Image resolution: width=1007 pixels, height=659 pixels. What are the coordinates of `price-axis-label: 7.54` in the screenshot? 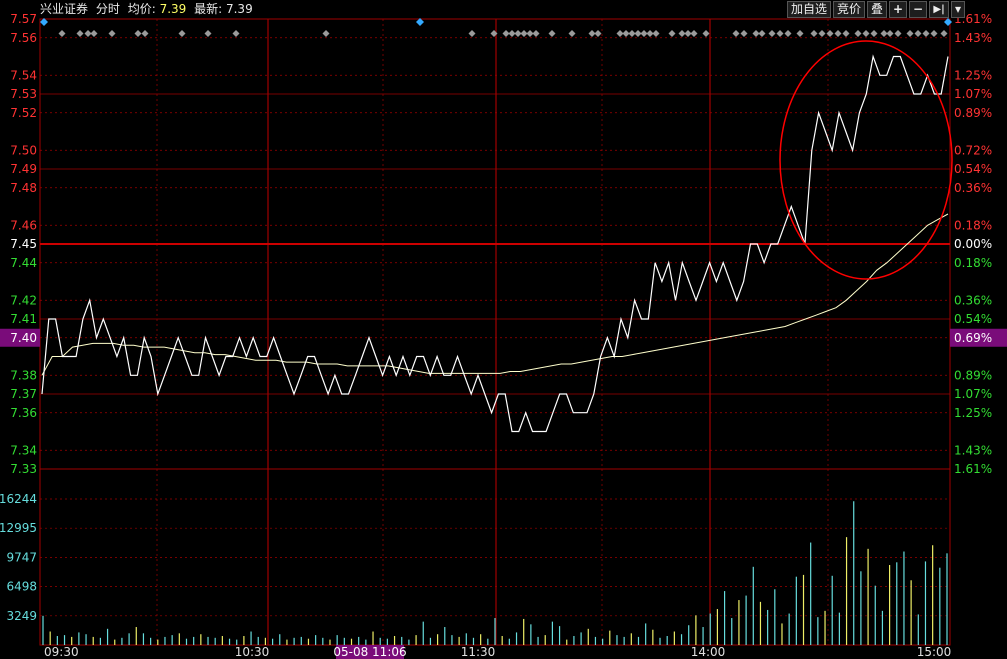 It's located at (23, 75).